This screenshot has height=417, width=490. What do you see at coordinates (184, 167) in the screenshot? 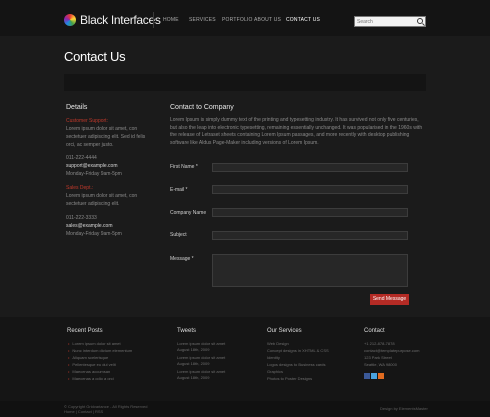
I see `first-name-label: First Name *` at bounding box center [184, 167].